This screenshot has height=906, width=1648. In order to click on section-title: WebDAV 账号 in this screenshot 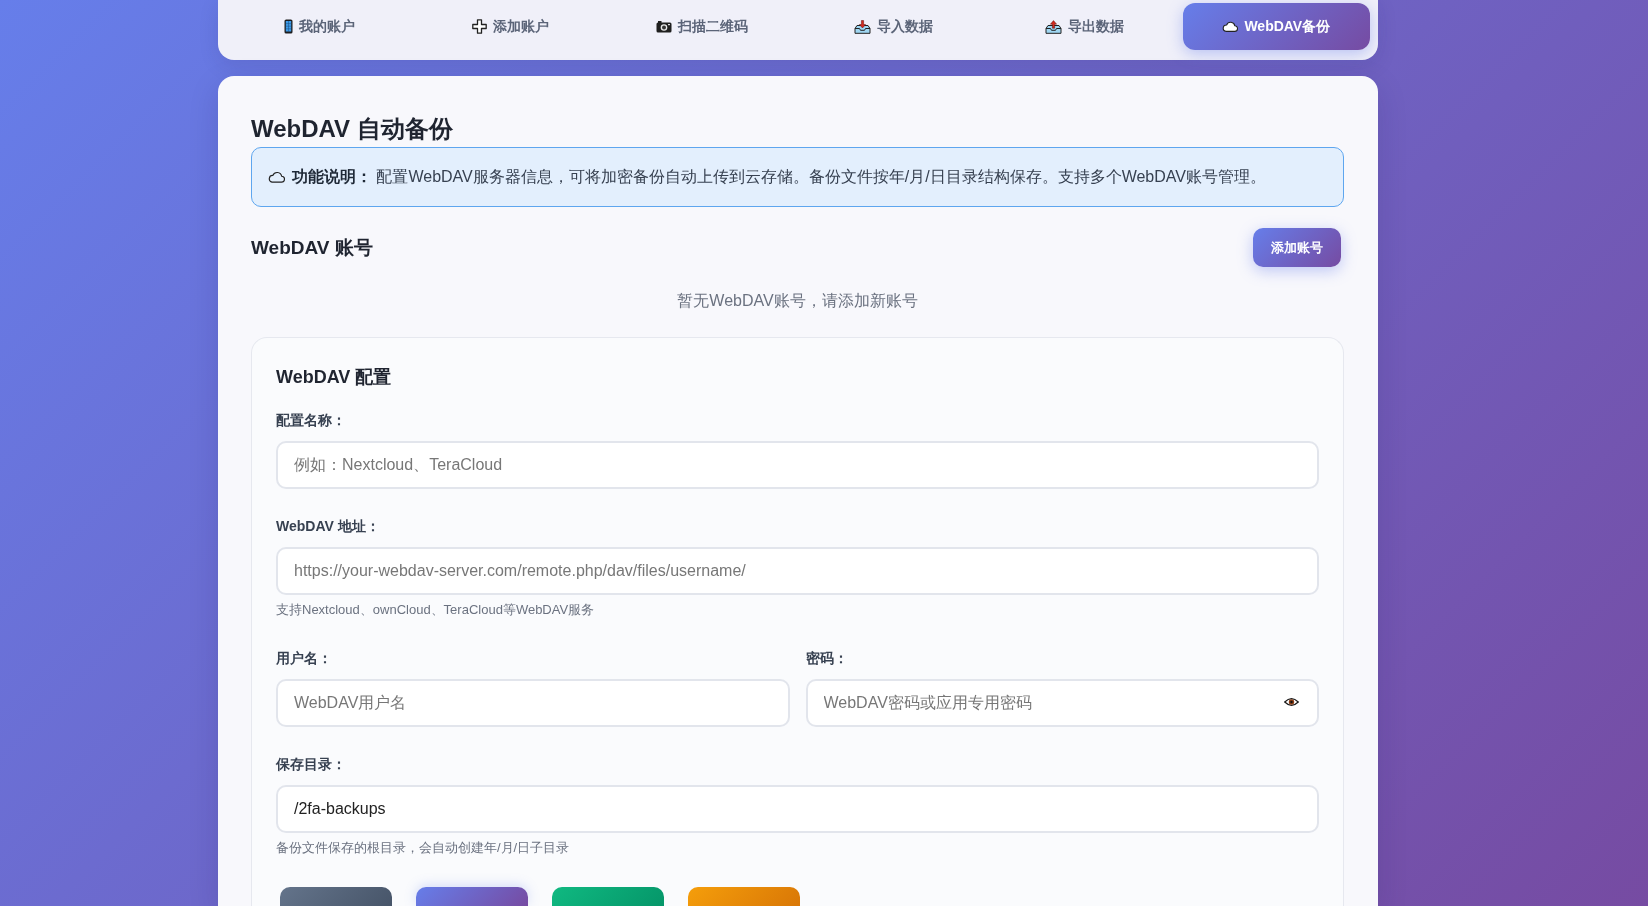, I will do `click(312, 247)`.